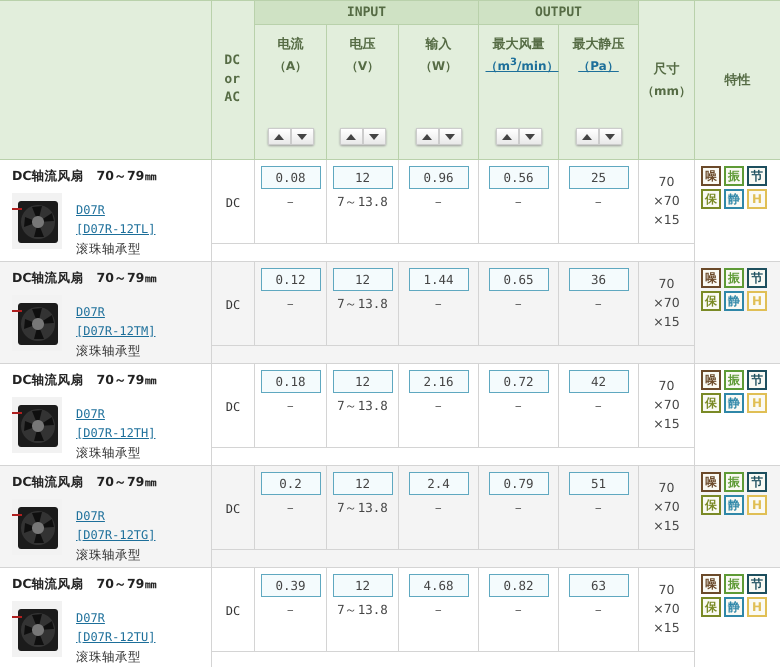  I want to click on model-code-link: [D07R-12TG], so click(116, 535).